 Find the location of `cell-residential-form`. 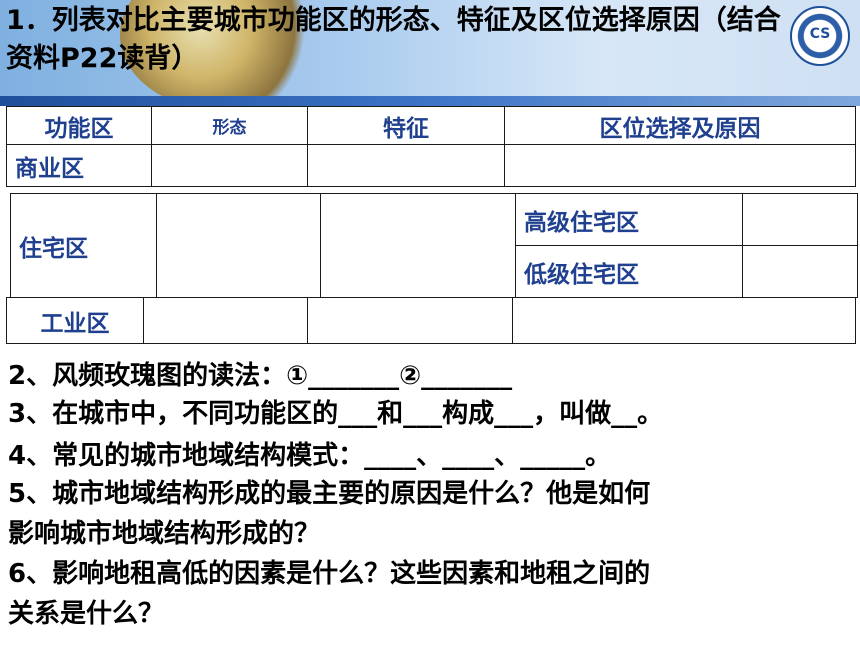

cell-residential-form is located at coordinates (238, 245).